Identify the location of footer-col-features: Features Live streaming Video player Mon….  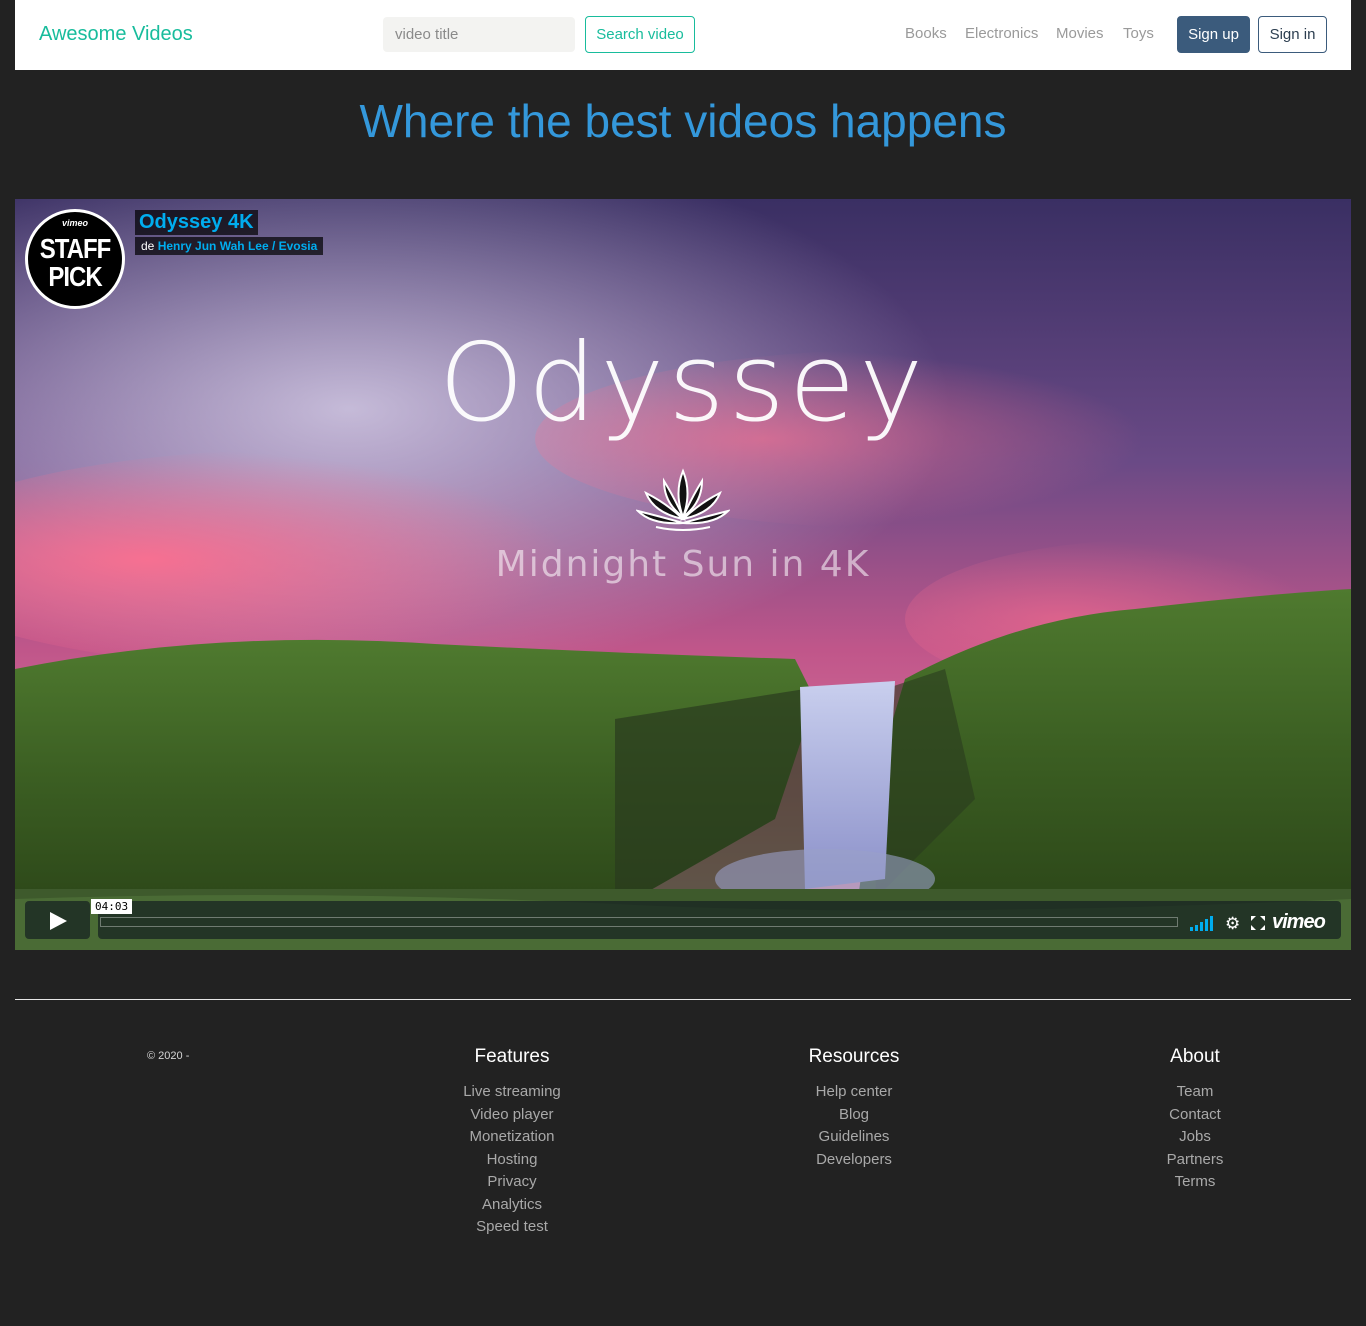
(512, 1142).